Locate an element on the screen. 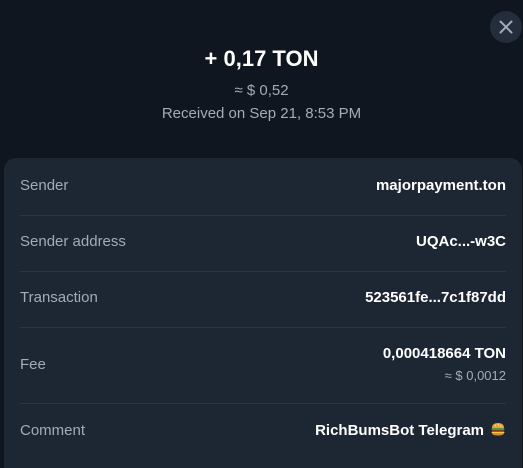 This screenshot has height=468, width=523. sender-address-label: Sender address is located at coordinates (73, 241).